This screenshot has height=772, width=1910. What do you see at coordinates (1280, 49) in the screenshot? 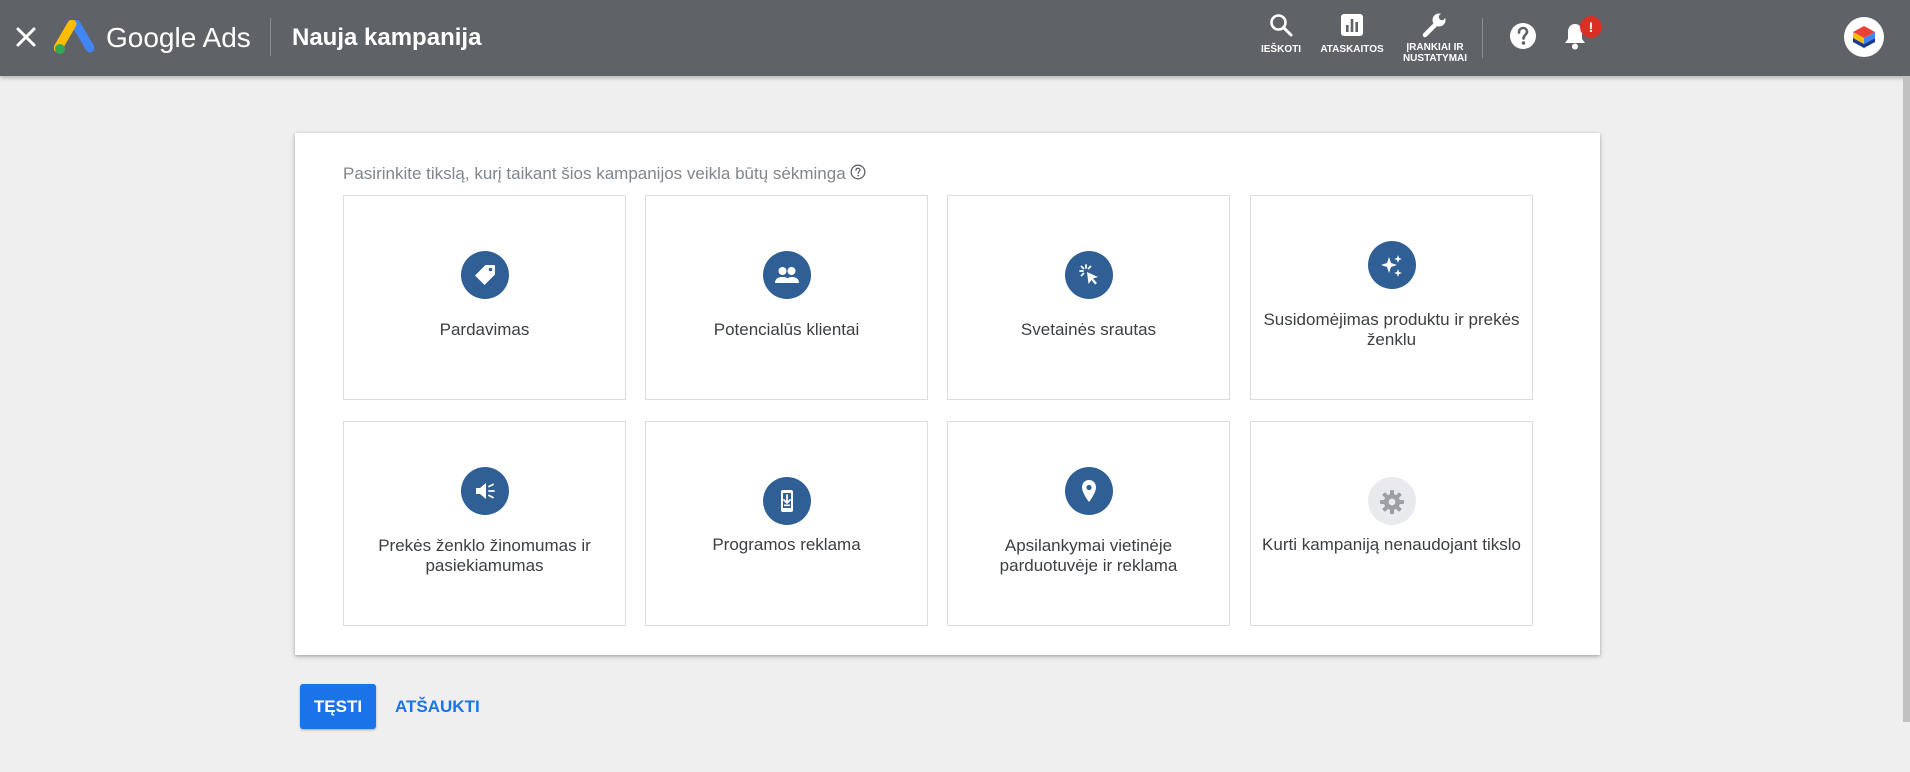
I see `search-label: IEŠKOTI` at bounding box center [1280, 49].